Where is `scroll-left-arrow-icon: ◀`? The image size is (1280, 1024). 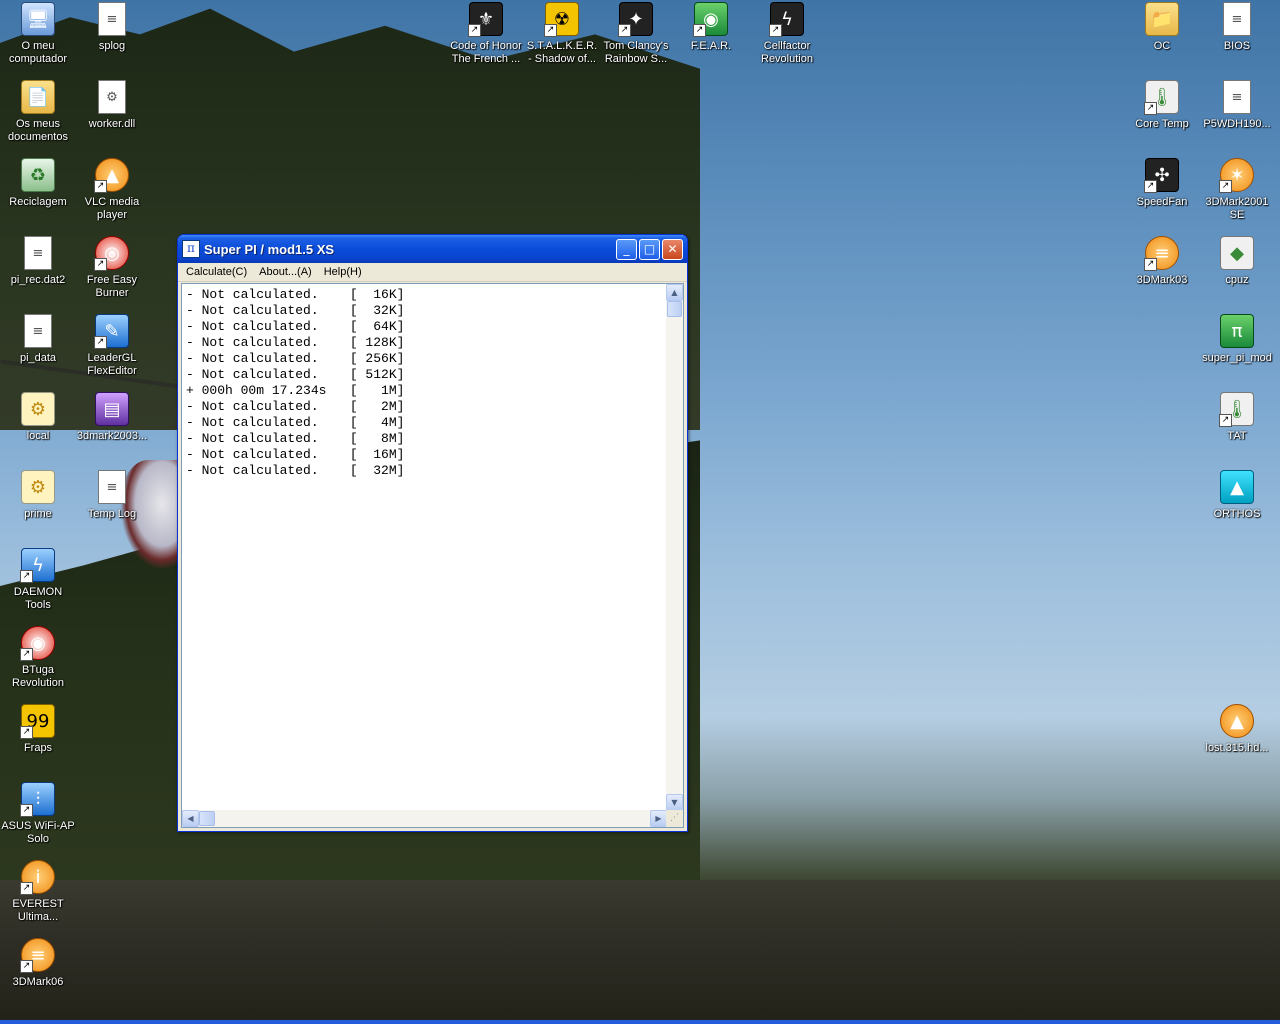 scroll-left-arrow-icon: ◀ is located at coordinates (190, 818).